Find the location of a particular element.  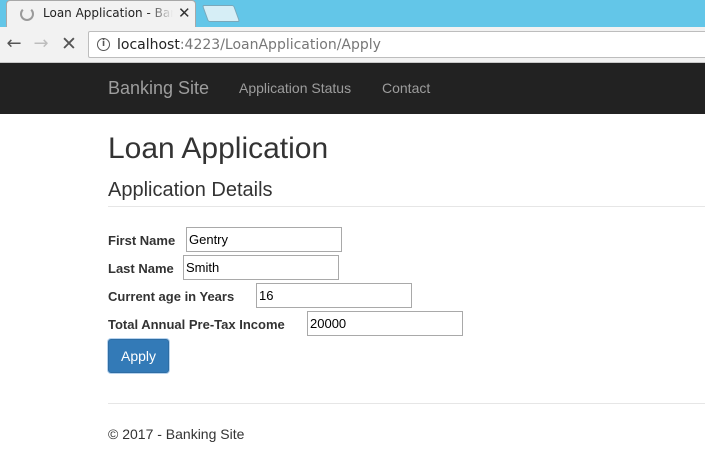

footer-divider is located at coordinates (406, 403).